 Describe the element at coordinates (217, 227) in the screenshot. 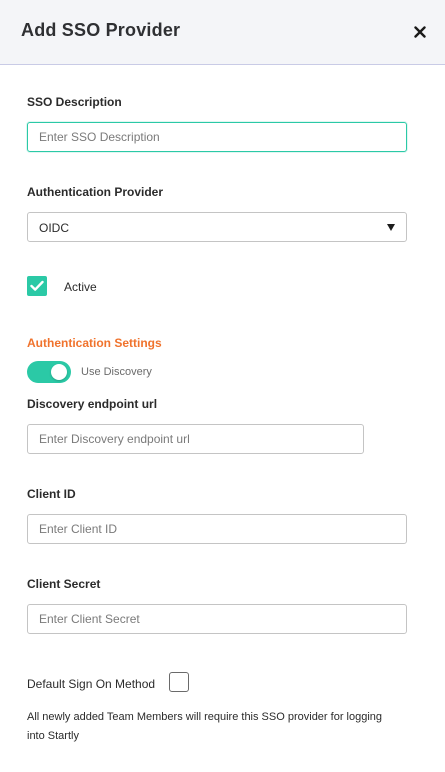

I see `authentication-provider-select: OIDC` at that location.